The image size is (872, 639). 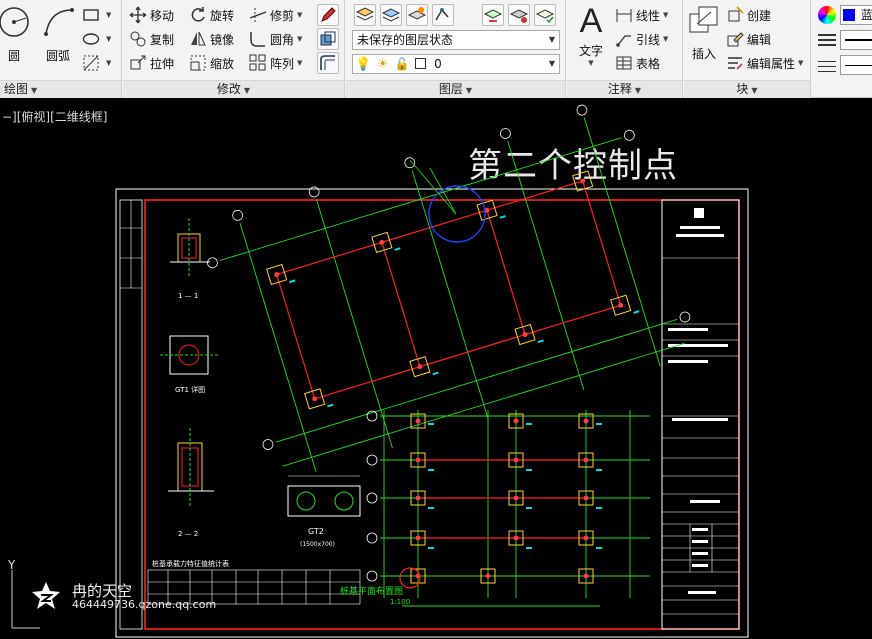 I want to click on sun-icon: ☀, so click(x=383, y=64).